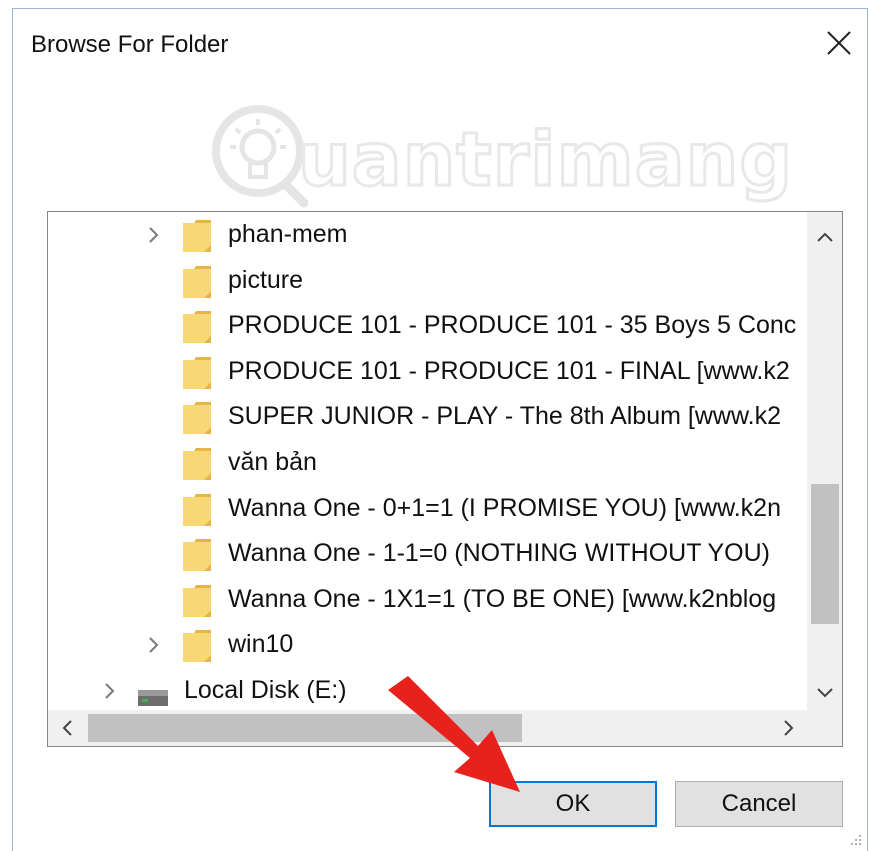 The width and height of the screenshot is (870, 851). What do you see at coordinates (152, 695) in the screenshot?
I see `drive-icon` at bounding box center [152, 695].